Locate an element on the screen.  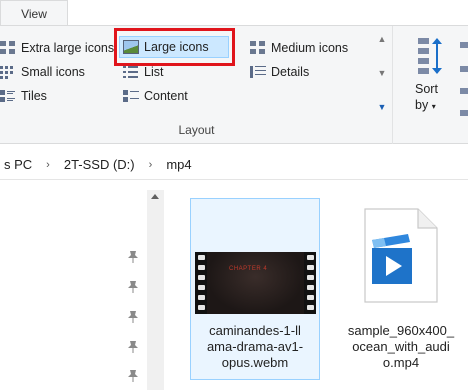
file-name: caminandes-1-ll ama-drama-av1- opus.webm is located at coordinates (255, 347).